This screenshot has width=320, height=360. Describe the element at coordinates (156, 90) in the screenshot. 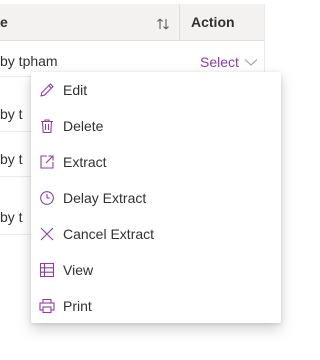

I see `menu-item-edit: Edit` at that location.